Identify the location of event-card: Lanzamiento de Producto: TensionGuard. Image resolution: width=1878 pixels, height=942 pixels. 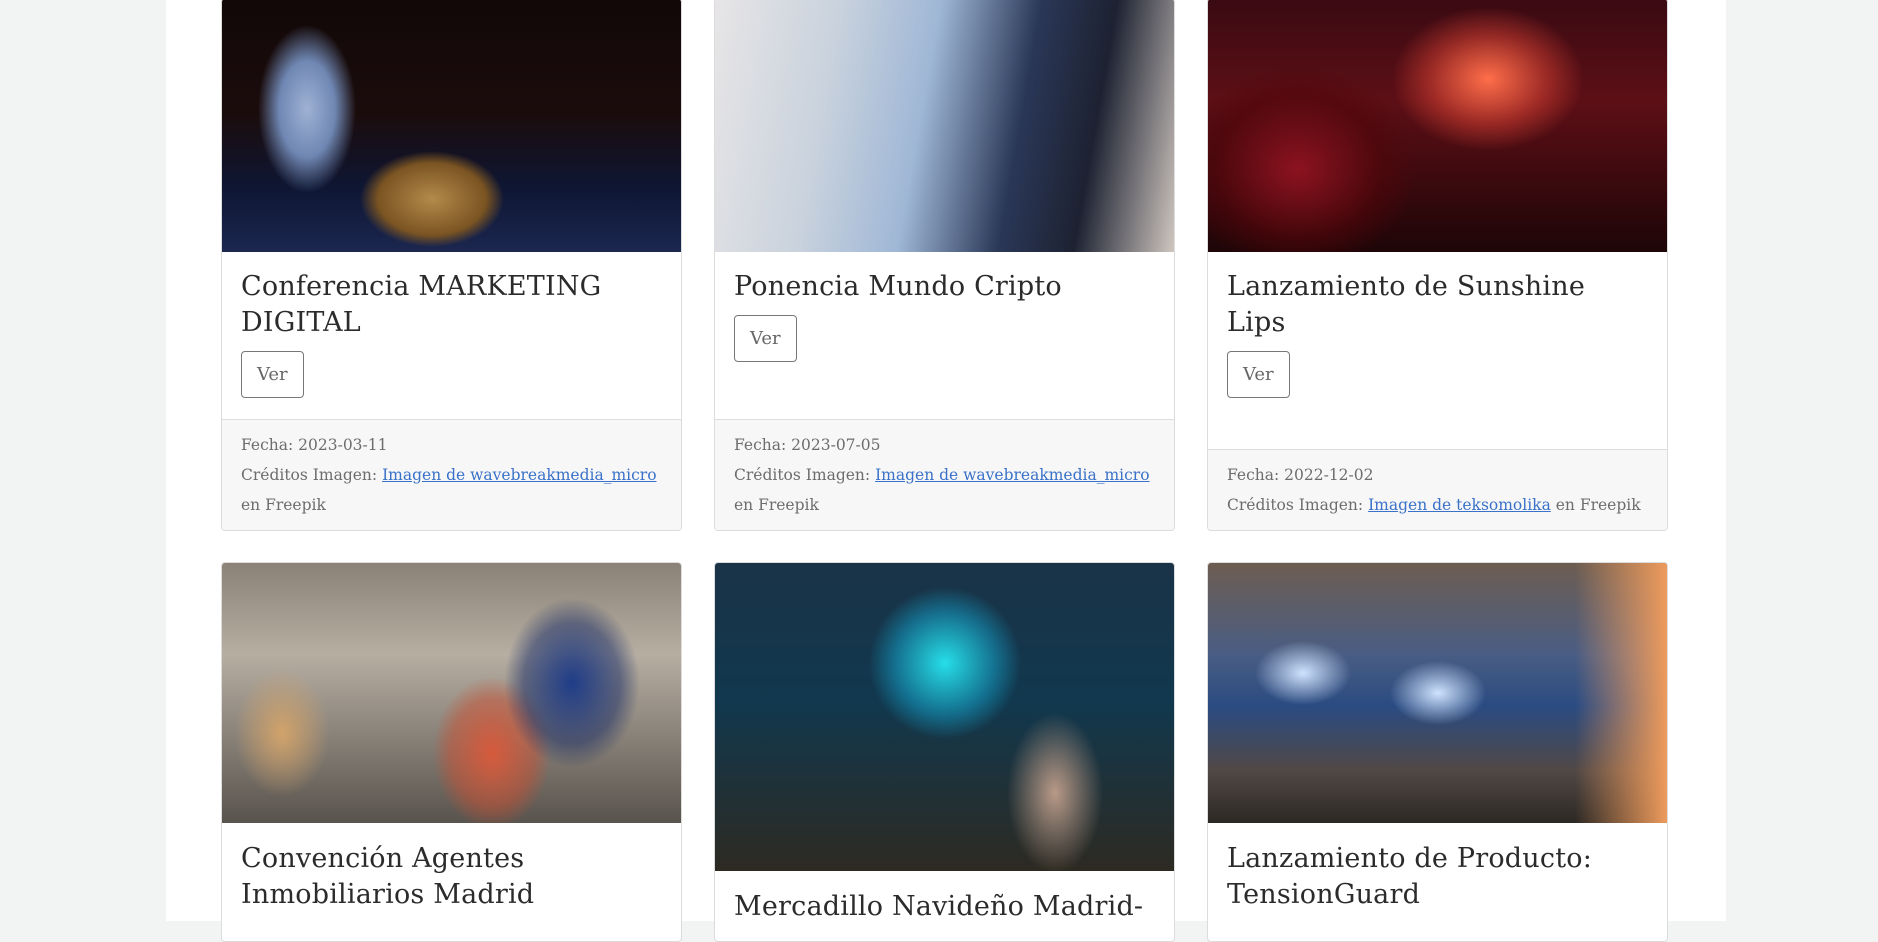
(1437, 752).